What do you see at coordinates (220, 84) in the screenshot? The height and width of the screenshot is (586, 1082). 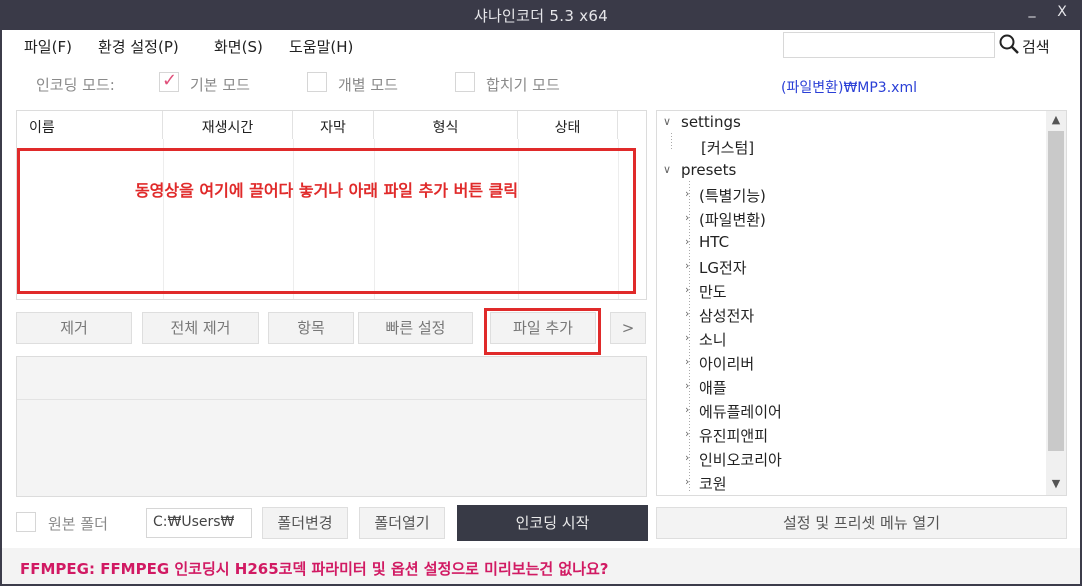 I see `basic-mode-label: 기본 모드` at bounding box center [220, 84].